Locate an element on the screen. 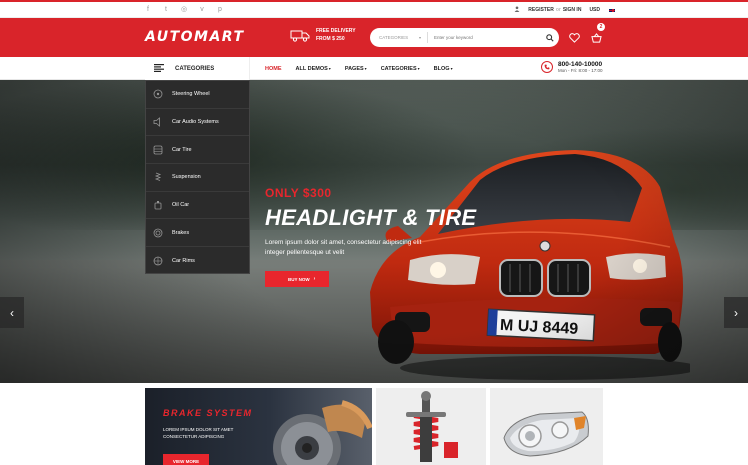  free-delivery-info: FREE DELIVERY FROM $ 250 is located at coordinates (323, 35).